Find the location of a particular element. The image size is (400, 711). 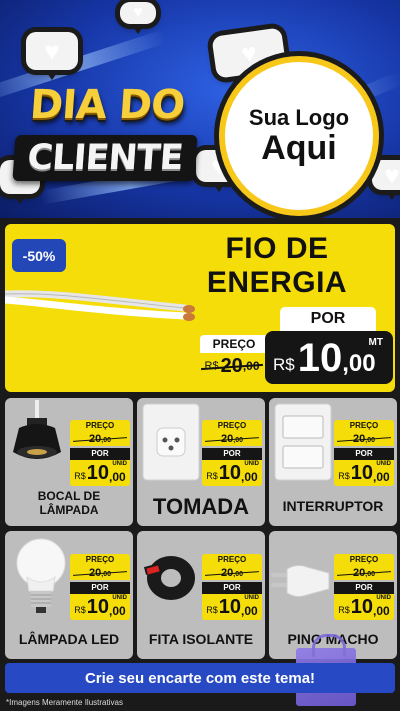

title-dia-do: DIA DO is located at coordinates (107, 105).